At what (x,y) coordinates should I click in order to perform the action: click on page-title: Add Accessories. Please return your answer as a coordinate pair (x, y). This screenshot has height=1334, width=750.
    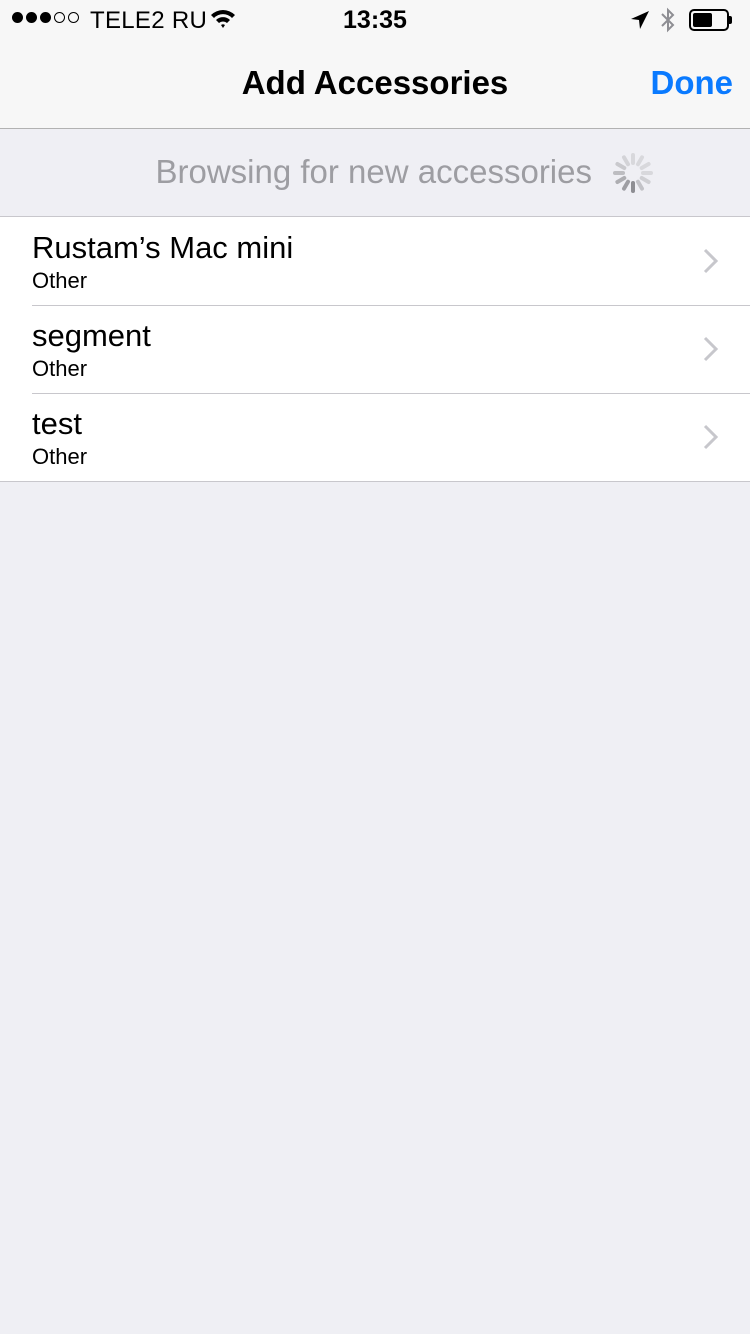
    Looking at the image, I should click on (375, 82).